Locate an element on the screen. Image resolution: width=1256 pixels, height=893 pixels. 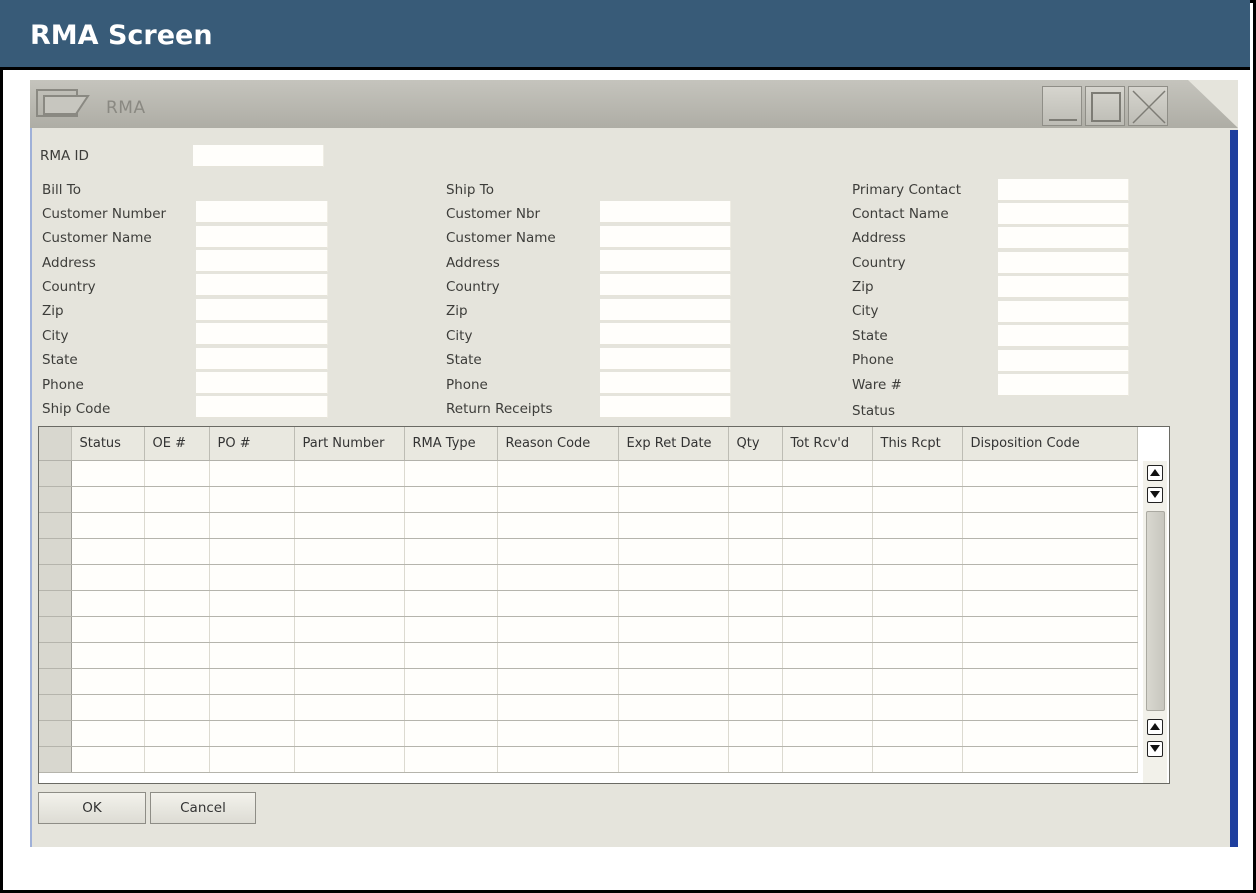
primary-contact-field is located at coordinates (1063, 190).